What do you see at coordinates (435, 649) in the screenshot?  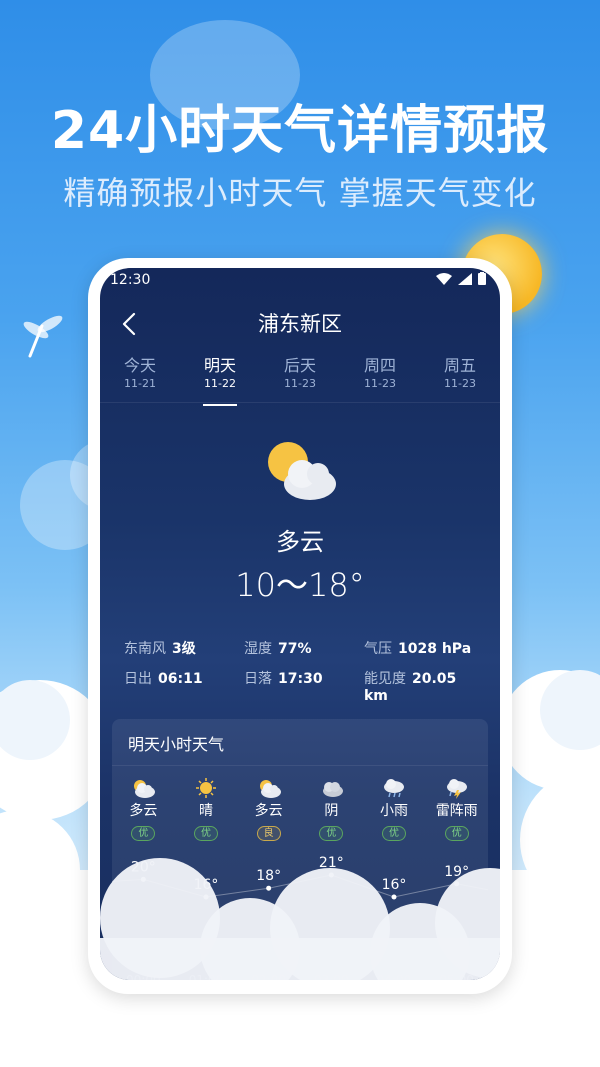 I see `pressure-value: 1028 hPa` at bounding box center [435, 649].